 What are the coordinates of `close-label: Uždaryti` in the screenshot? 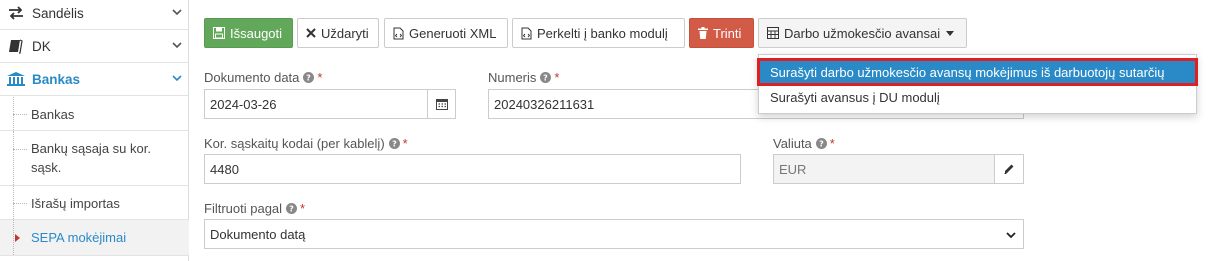 It's located at (345, 33).